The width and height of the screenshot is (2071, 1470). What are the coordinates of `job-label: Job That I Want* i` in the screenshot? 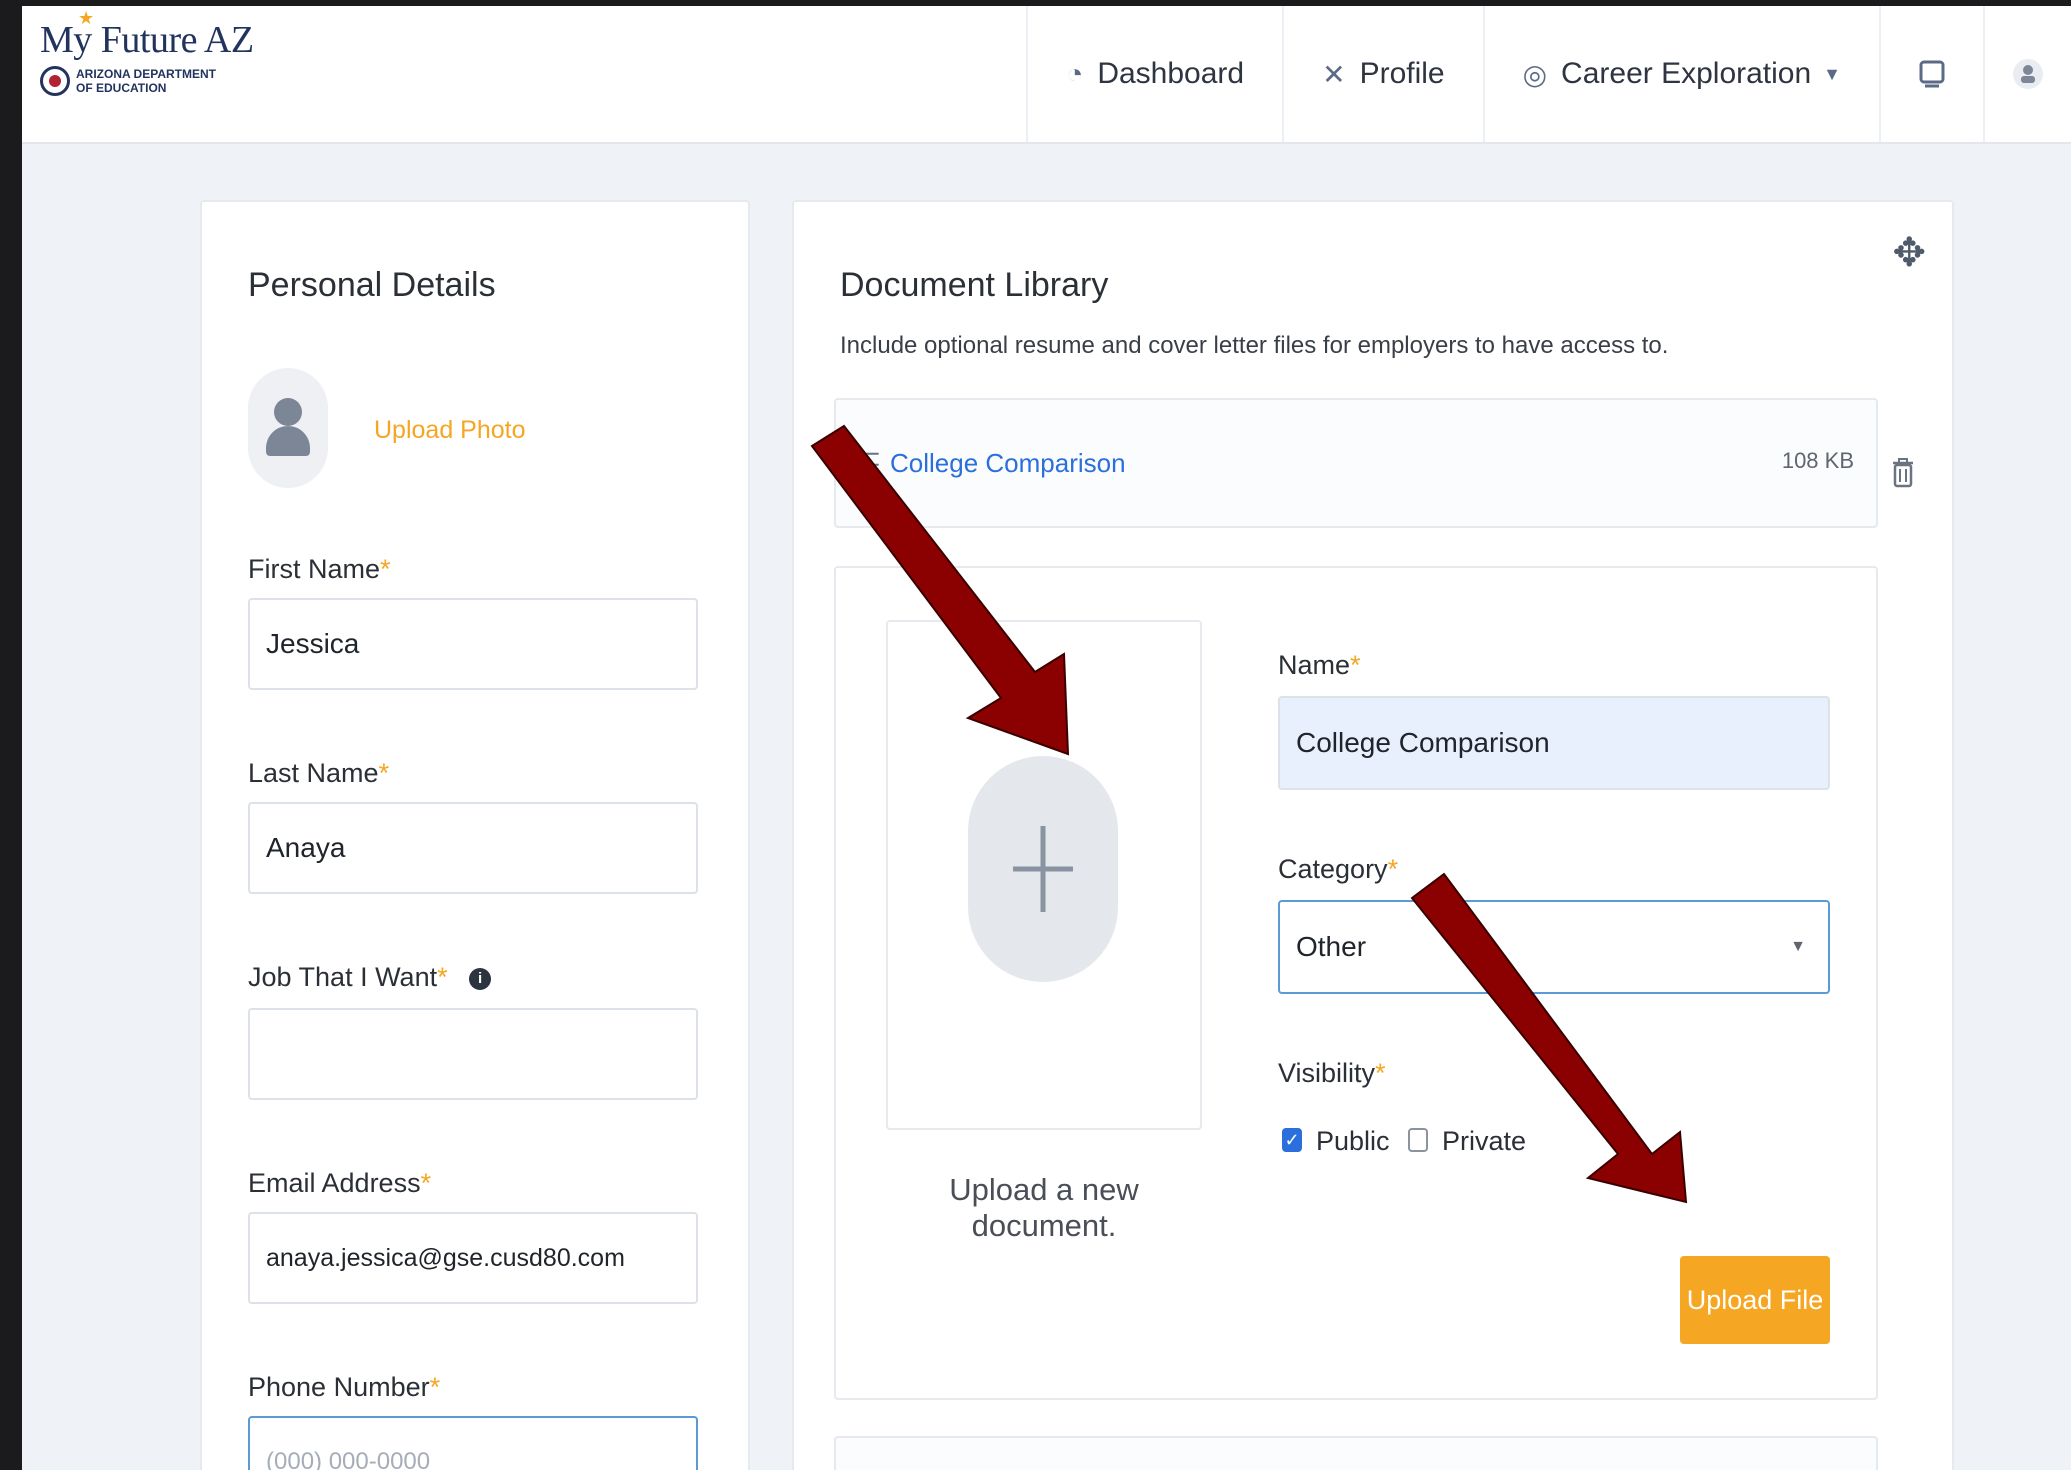 It's located at (370, 977).